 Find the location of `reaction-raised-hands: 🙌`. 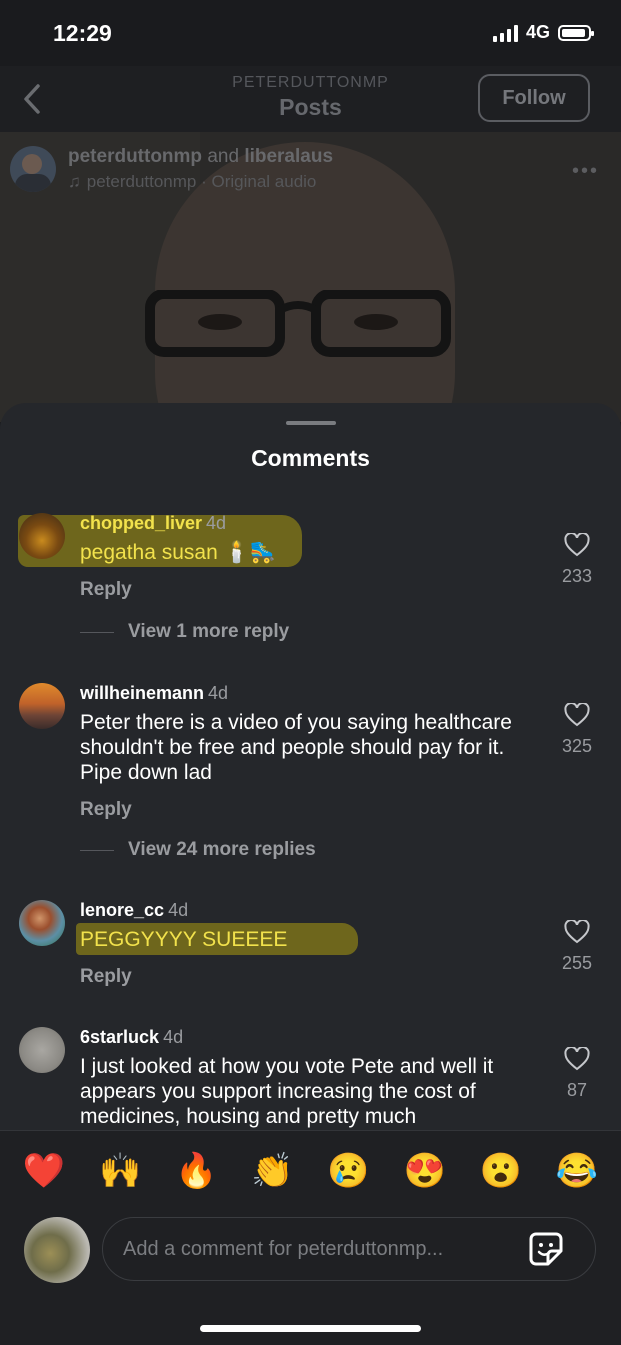

reaction-raised-hands: 🙌 is located at coordinates (120, 1171).